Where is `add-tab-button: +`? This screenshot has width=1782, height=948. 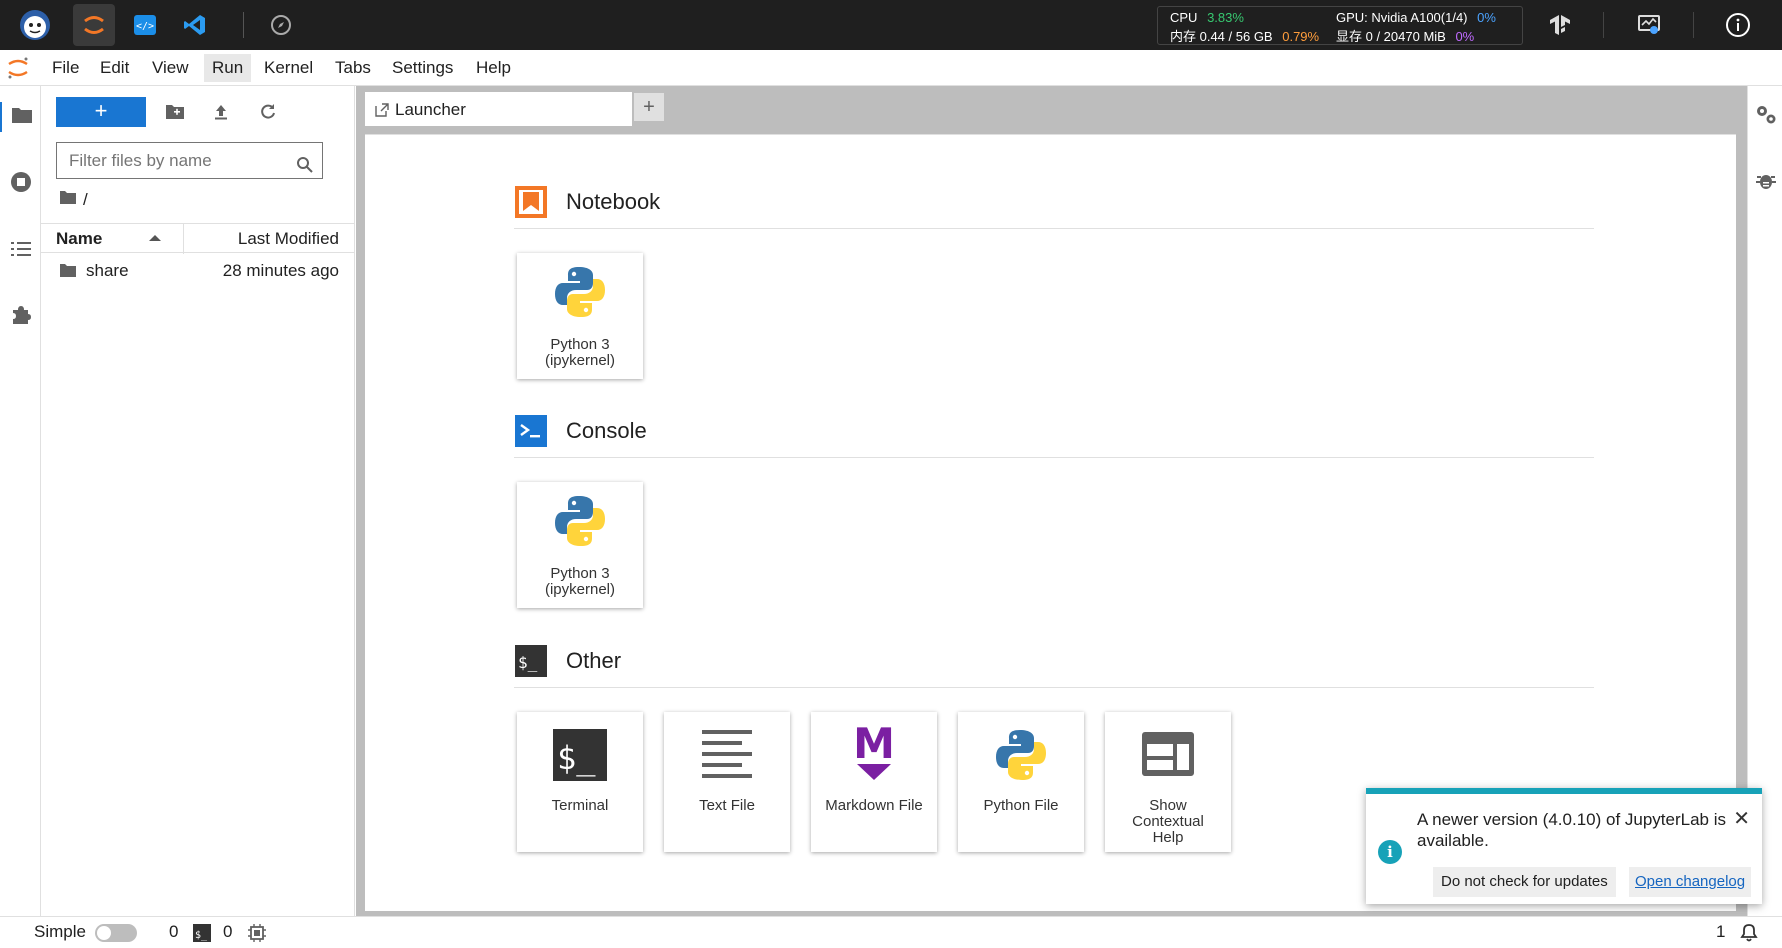 add-tab-button: + is located at coordinates (649, 107).